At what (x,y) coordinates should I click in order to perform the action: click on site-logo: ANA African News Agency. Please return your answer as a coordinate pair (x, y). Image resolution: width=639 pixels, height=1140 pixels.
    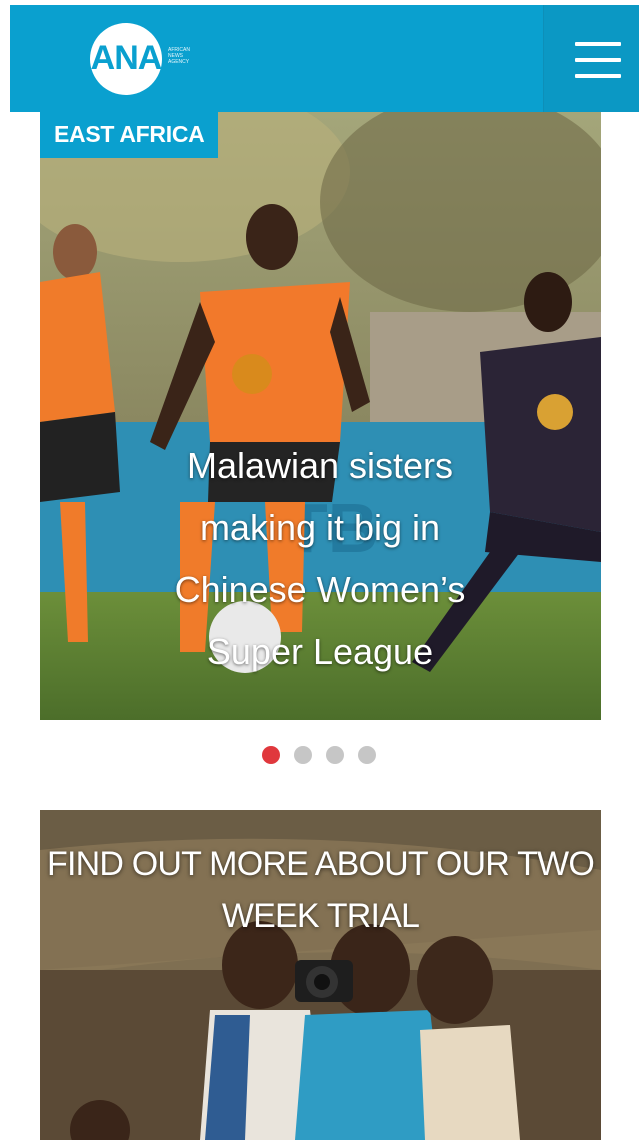
    Looking at the image, I should click on (145, 60).